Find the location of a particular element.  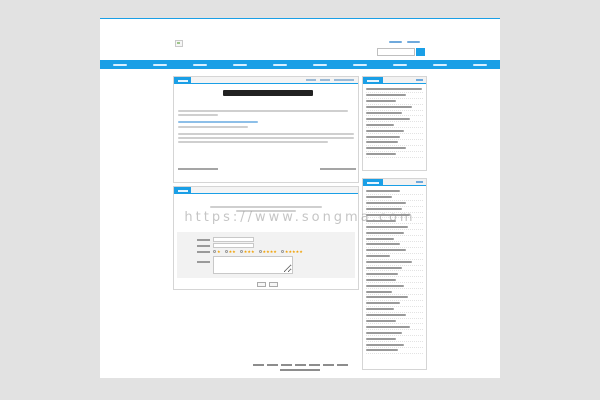

name-input is located at coordinates (233, 239).